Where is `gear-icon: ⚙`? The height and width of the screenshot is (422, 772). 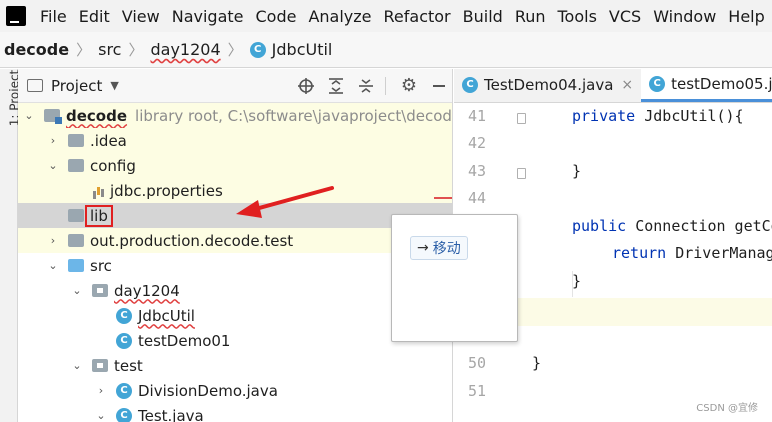 gear-icon: ⚙ is located at coordinates (409, 86).